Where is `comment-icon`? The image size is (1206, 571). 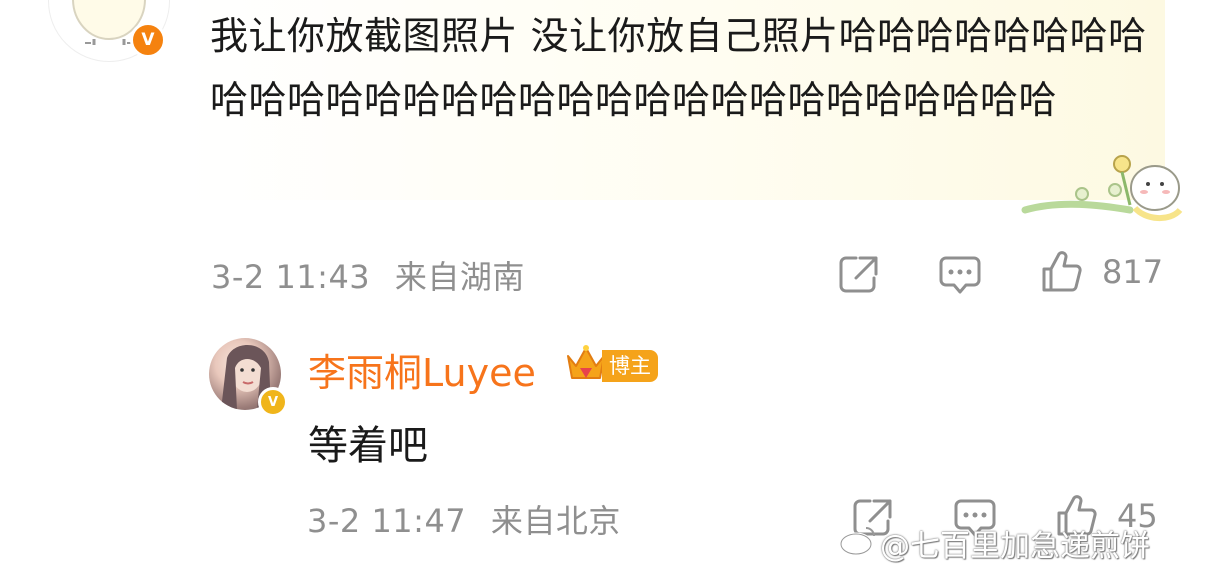 comment-icon is located at coordinates (960, 275).